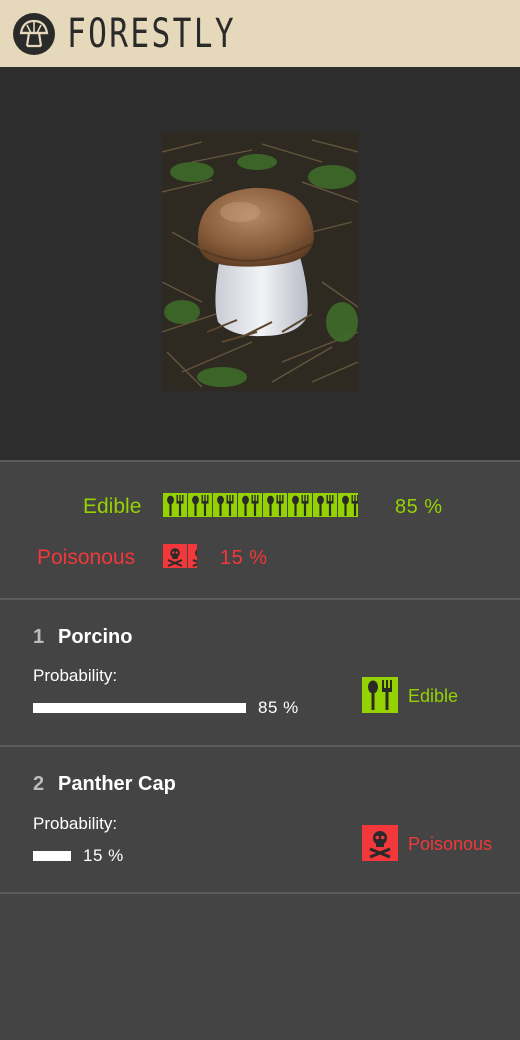 Image resolution: width=520 pixels, height=1040 pixels. What do you see at coordinates (34, 34) in the screenshot?
I see `mushroom-logo-icon` at bounding box center [34, 34].